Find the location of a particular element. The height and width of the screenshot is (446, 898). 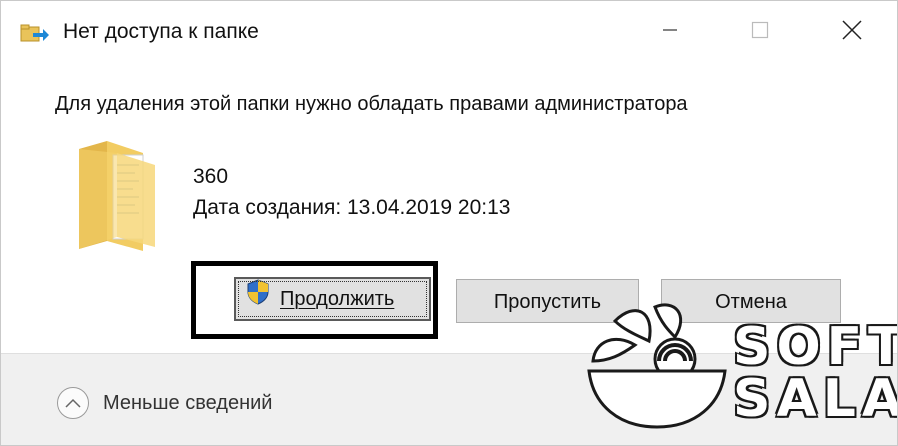

uac-shield-icon is located at coordinates (258, 299).